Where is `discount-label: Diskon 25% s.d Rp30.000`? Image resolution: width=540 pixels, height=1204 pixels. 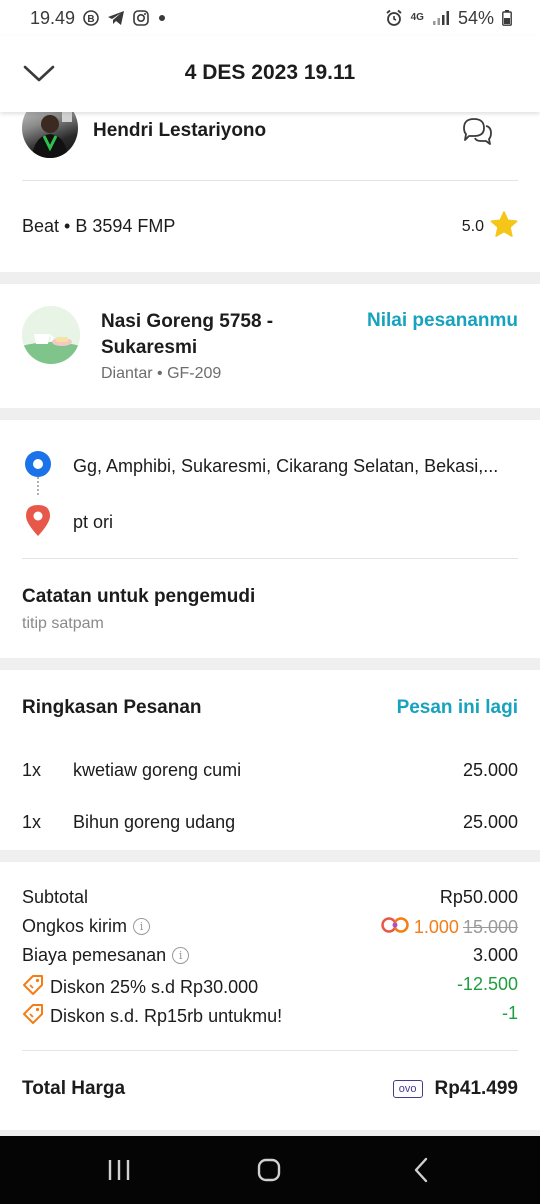 discount-label: Diskon 25% s.d Rp30.000 is located at coordinates (154, 987).